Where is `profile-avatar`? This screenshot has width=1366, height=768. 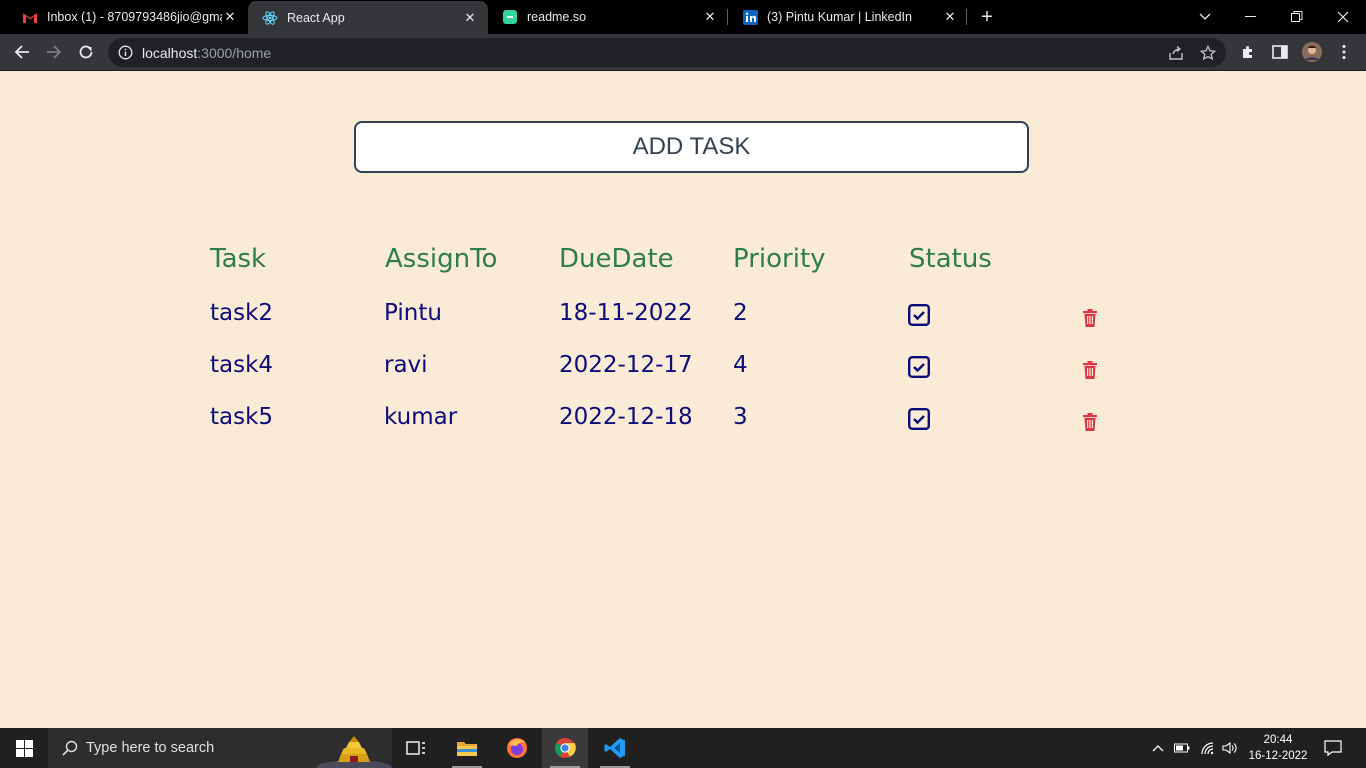
profile-avatar is located at coordinates (1312, 52).